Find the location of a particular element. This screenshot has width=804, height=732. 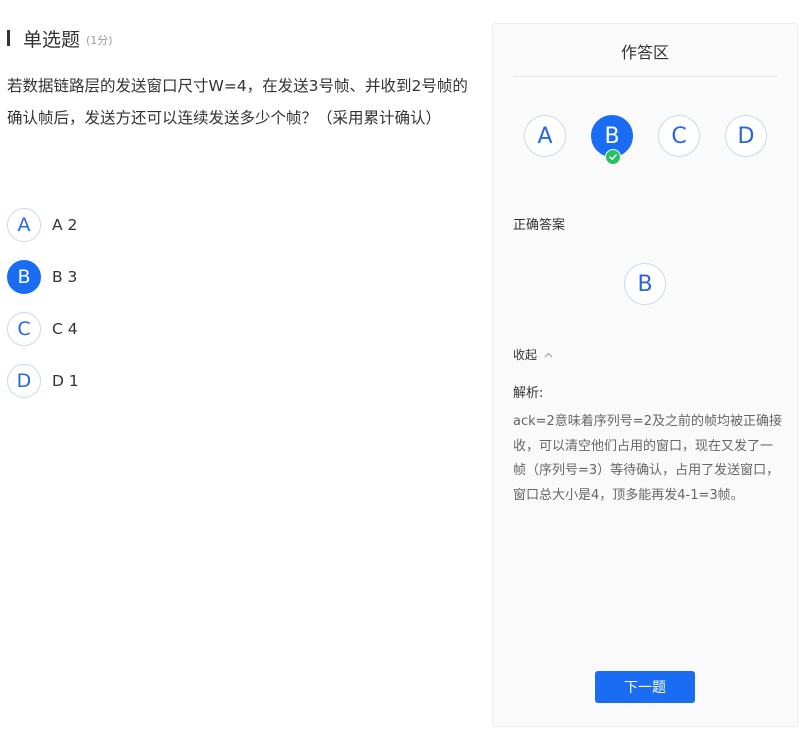

question-type: 单选题 is located at coordinates (52, 39).